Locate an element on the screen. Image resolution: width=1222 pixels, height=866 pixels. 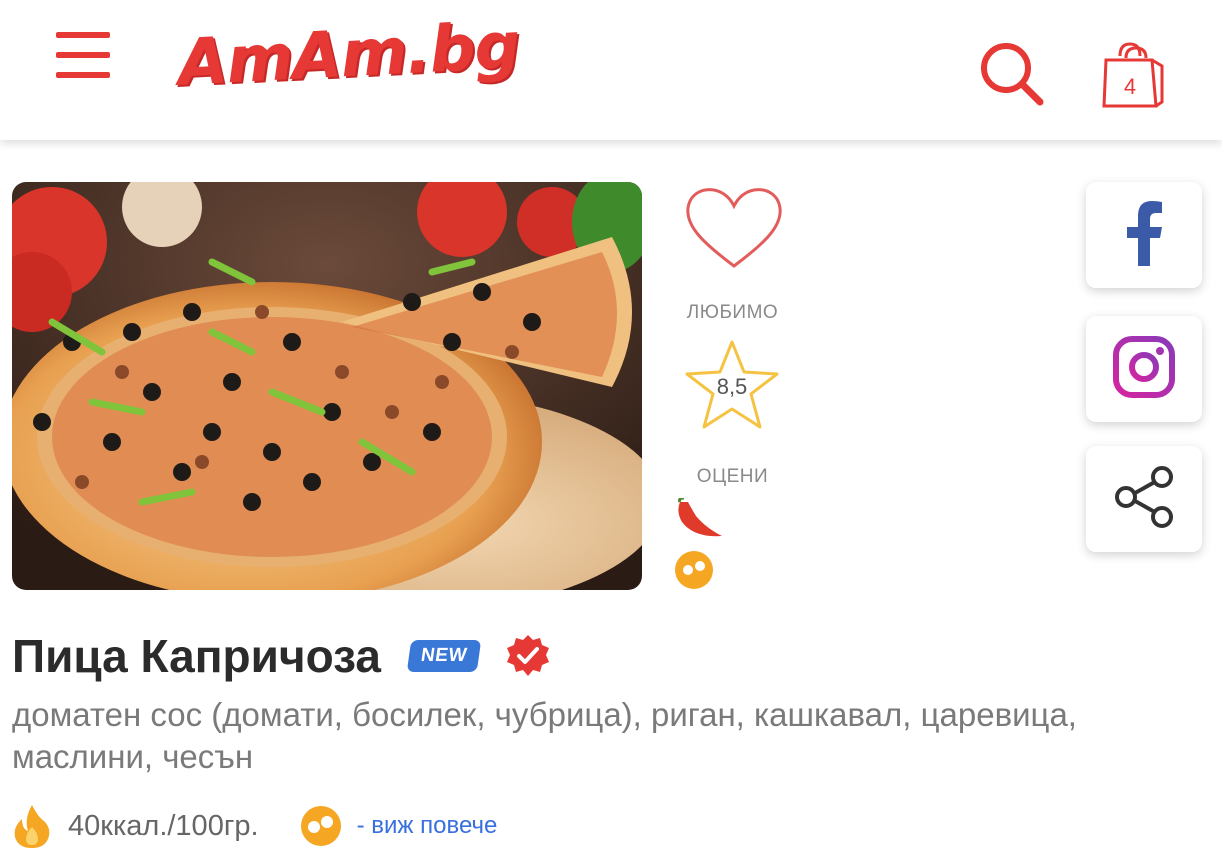
share-button is located at coordinates (1144, 499).